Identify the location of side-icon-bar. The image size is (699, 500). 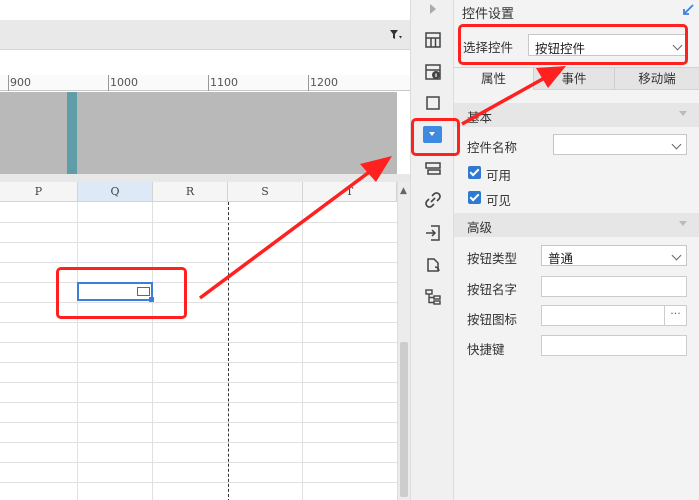
(432, 250).